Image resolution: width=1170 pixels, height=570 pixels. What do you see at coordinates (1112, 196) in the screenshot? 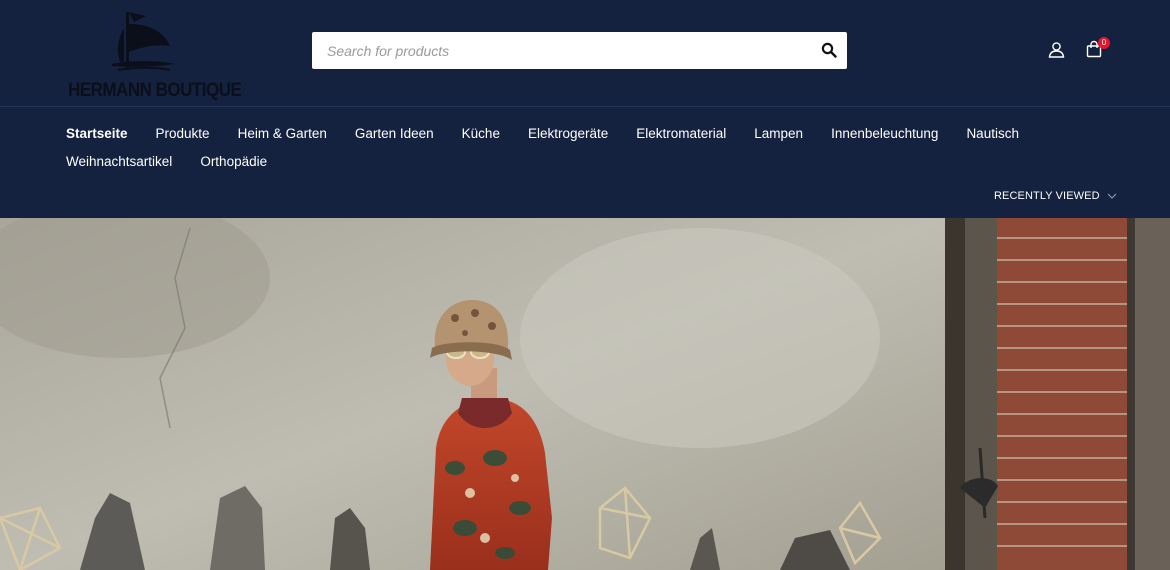
I see `chevron-down-icon` at bounding box center [1112, 196].